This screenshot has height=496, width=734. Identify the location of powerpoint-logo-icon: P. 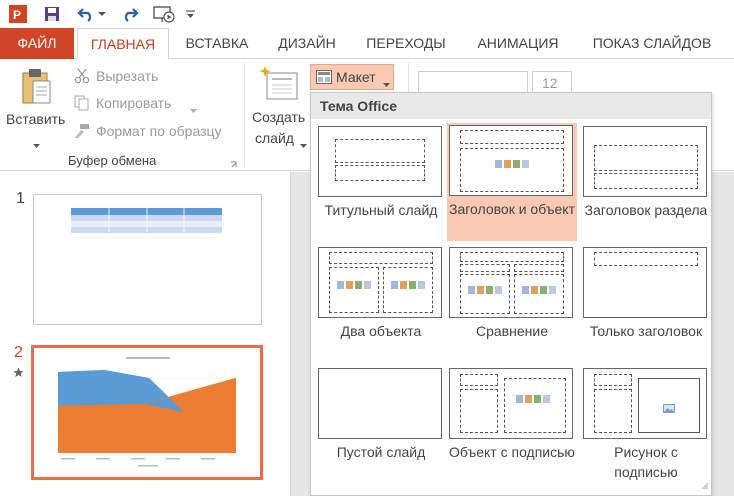
(18, 14).